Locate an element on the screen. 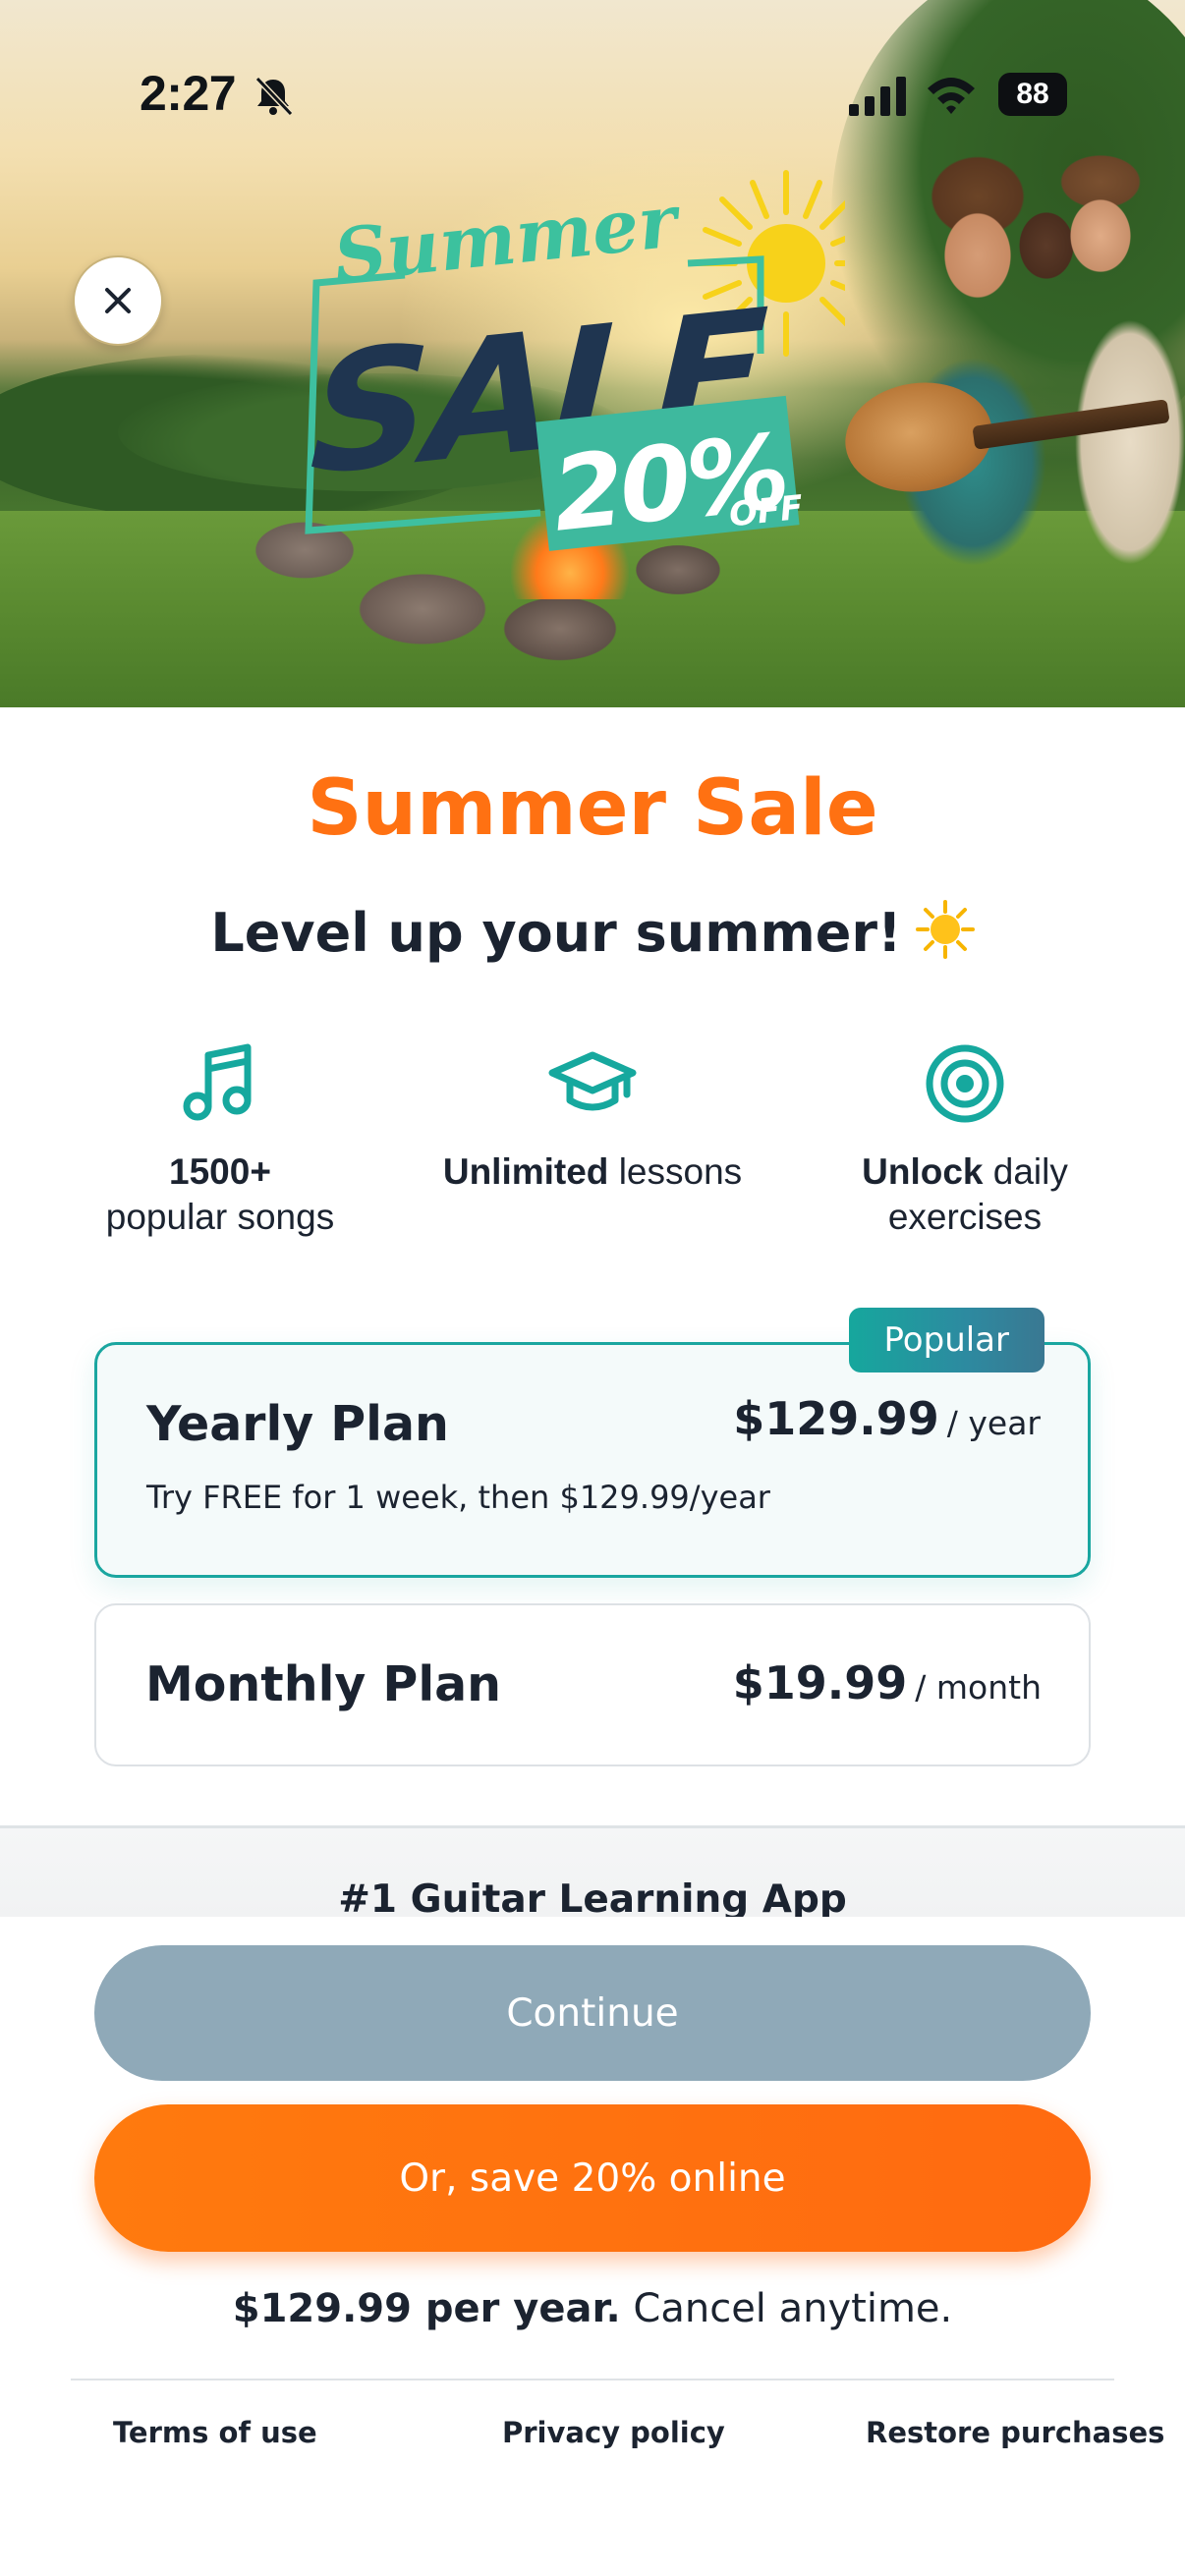  feature-lessons-strong: Unlimited is located at coordinates (526, 1171).